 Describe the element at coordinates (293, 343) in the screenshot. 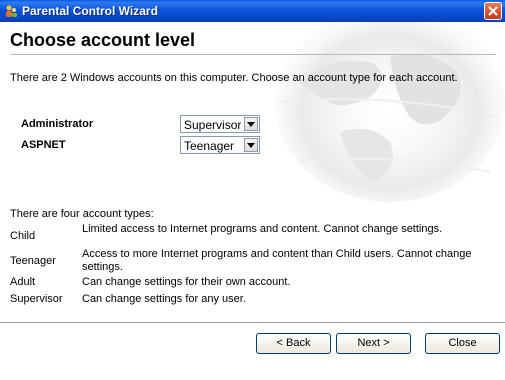

I see `back-button: < Back` at that location.